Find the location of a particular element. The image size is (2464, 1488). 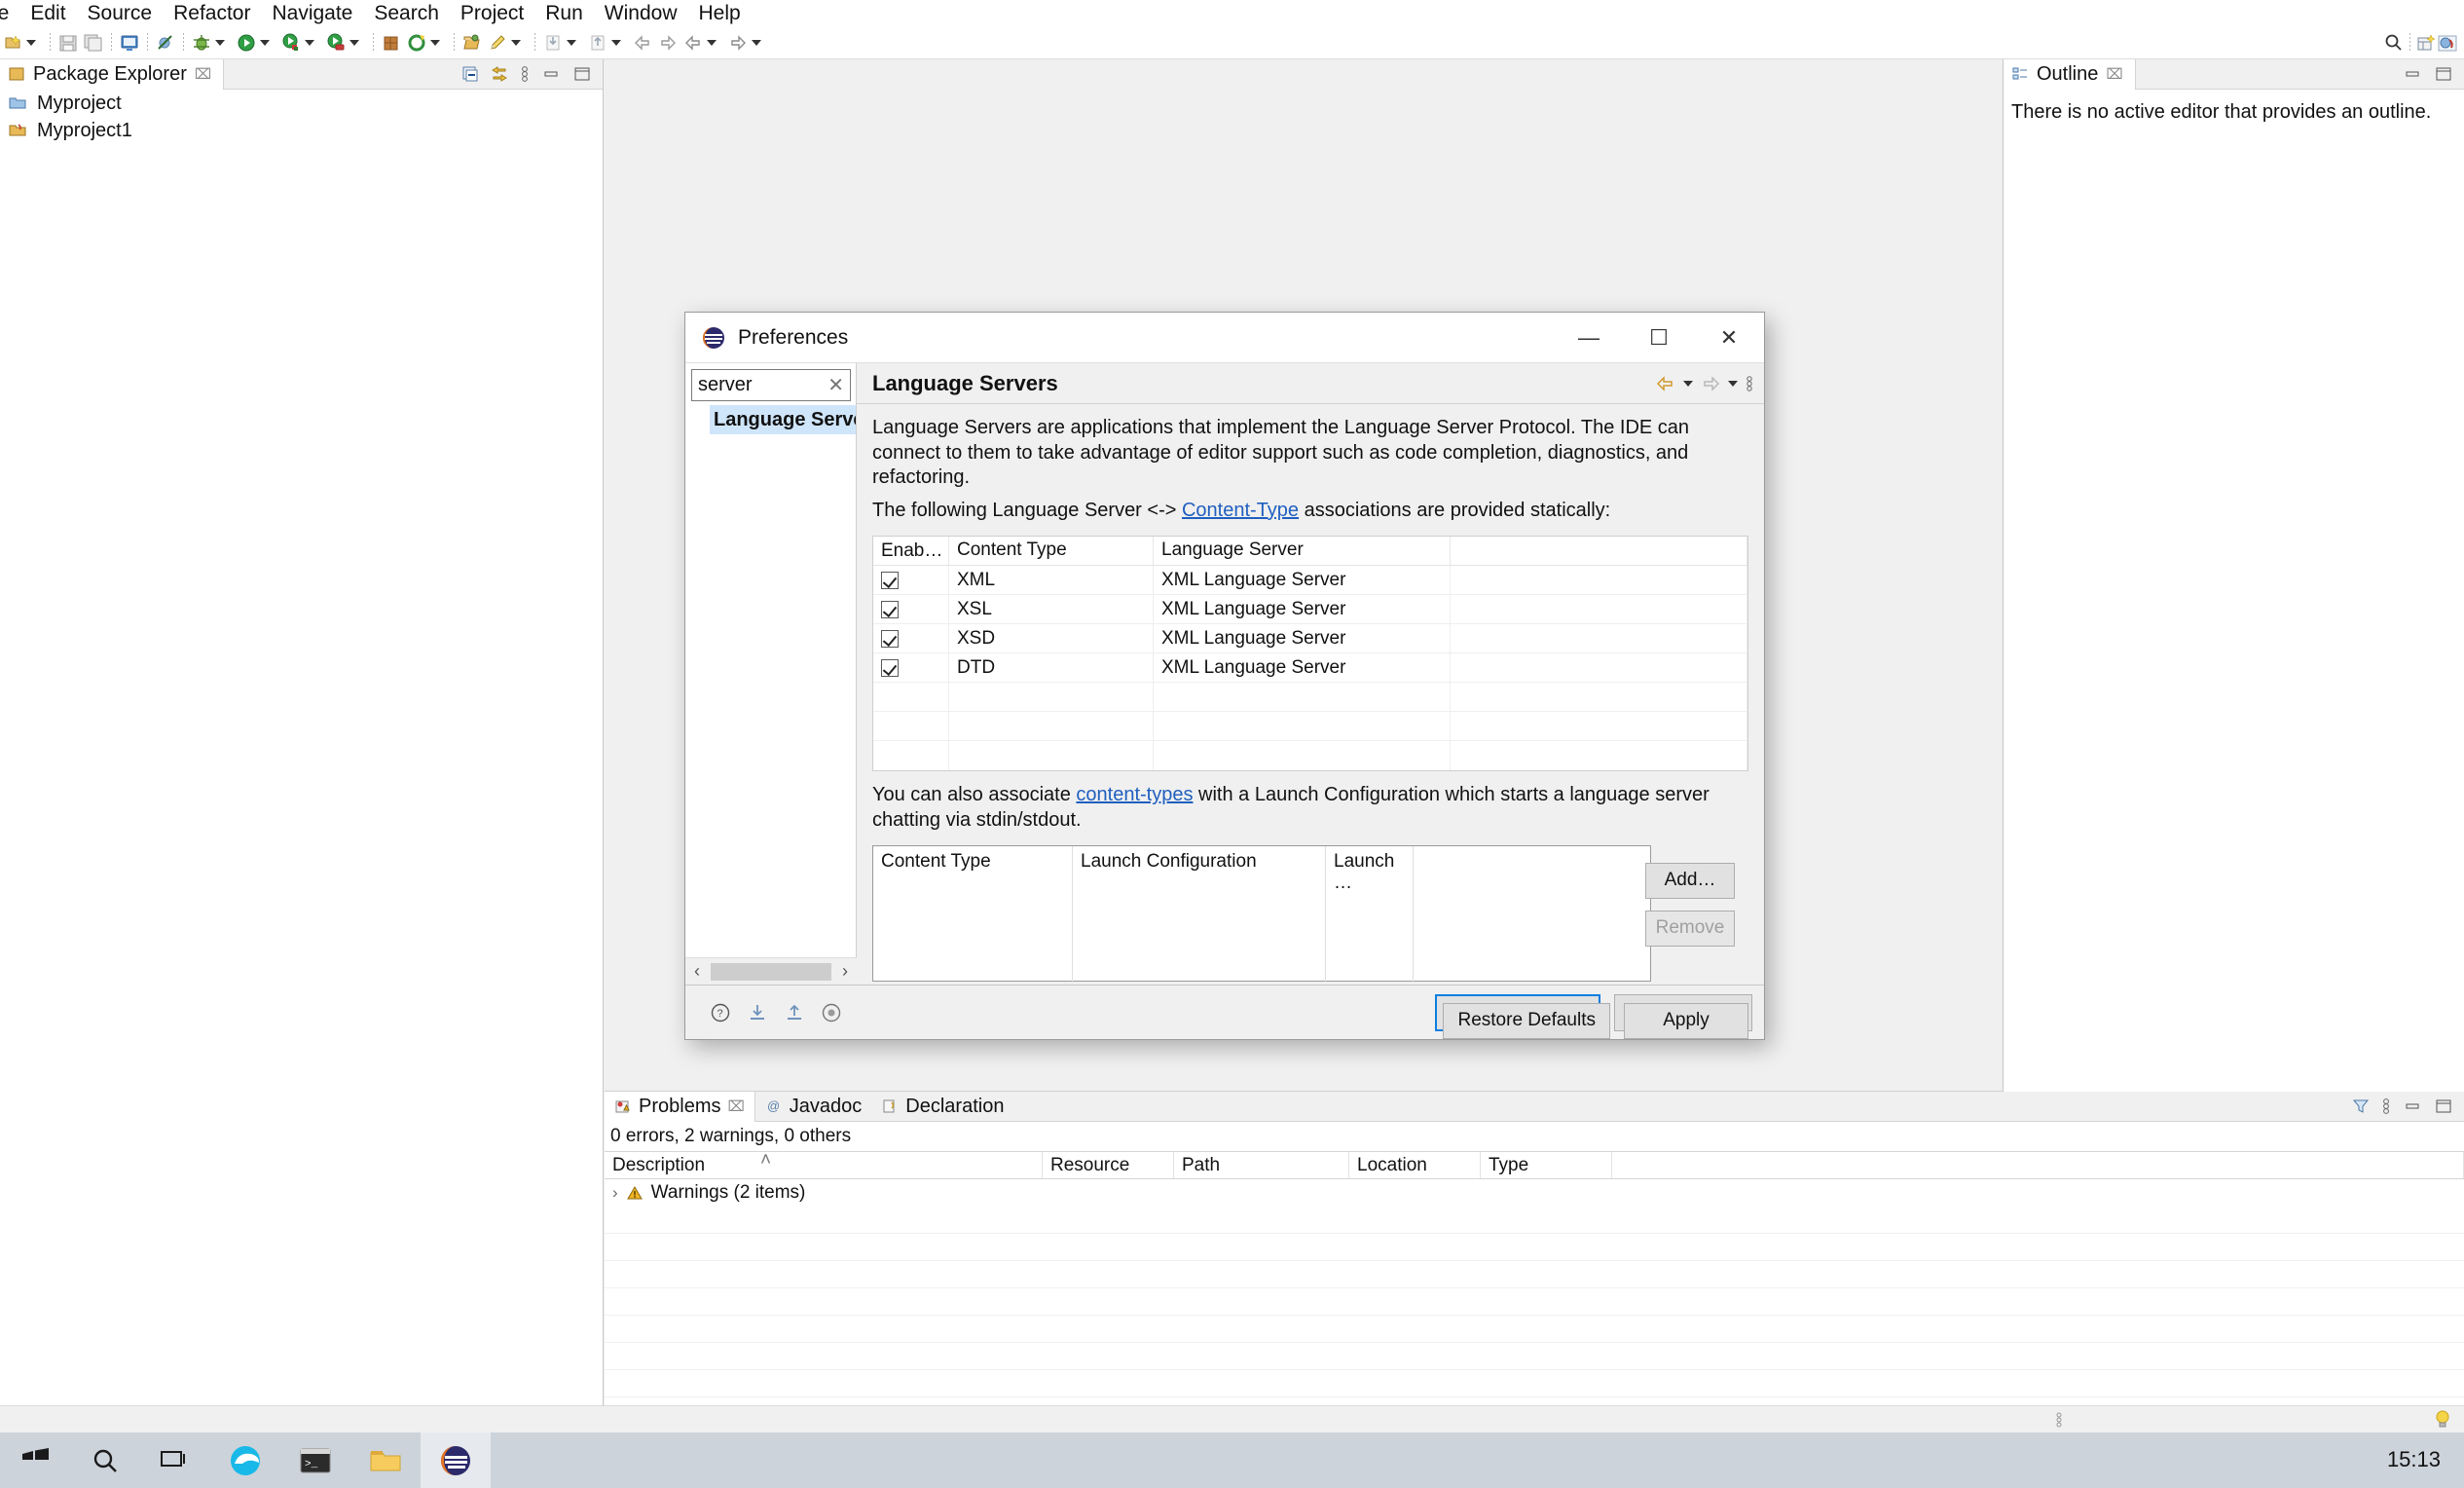

external-tools-icon is located at coordinates (346, 43).